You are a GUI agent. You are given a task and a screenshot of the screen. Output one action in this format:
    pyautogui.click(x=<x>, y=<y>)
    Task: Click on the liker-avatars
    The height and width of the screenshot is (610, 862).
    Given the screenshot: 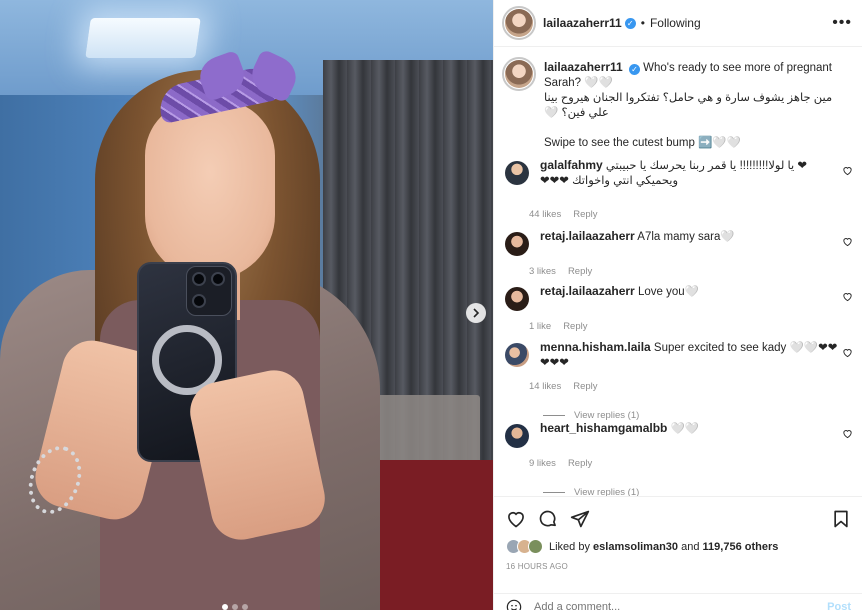 What is the action you would take?
    pyautogui.click(x=524, y=546)
    